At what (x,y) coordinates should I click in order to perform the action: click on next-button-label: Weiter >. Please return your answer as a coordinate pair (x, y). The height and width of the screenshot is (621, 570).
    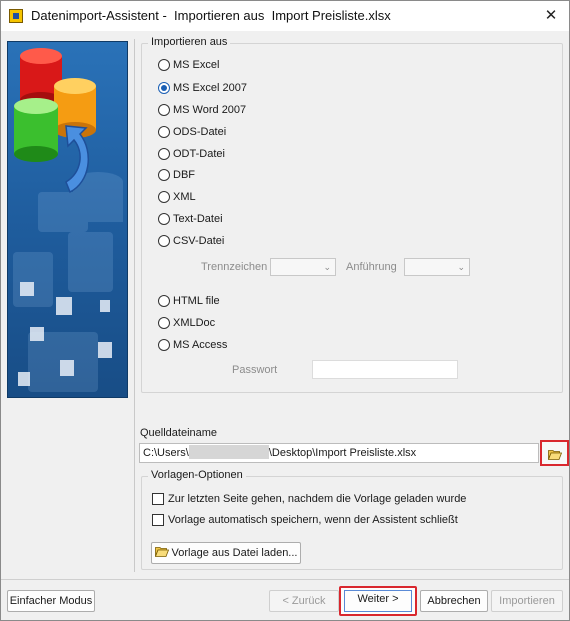
    Looking at the image, I should click on (378, 601).